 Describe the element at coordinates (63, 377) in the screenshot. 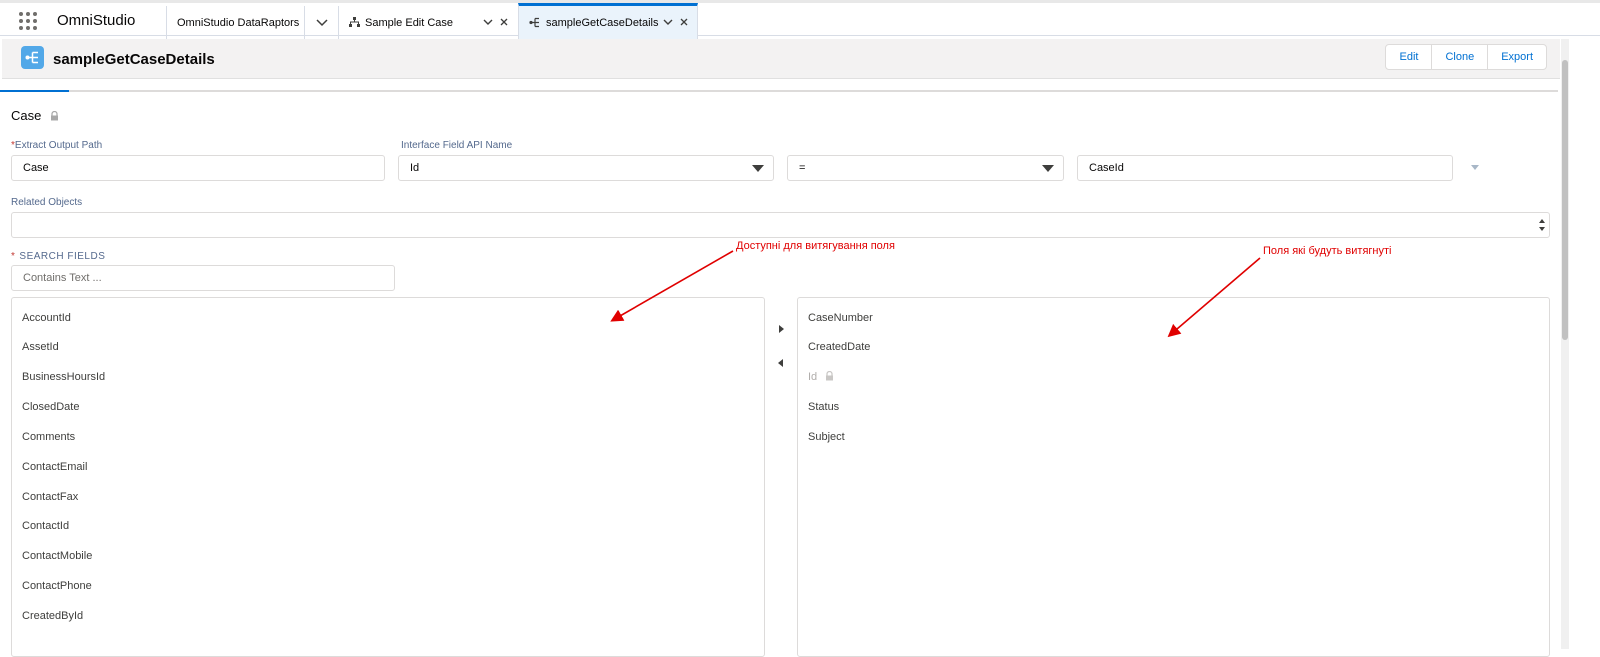

I see `list-item: BusinessHoursId` at that location.